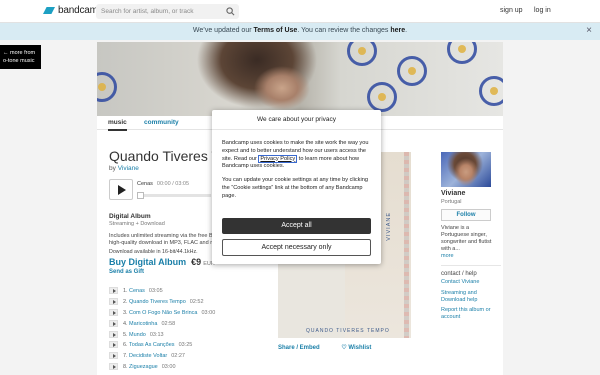 The width and height of the screenshot is (600, 375). Describe the element at coordinates (125, 291) in the screenshot. I see `track-number: 1.` at that location.